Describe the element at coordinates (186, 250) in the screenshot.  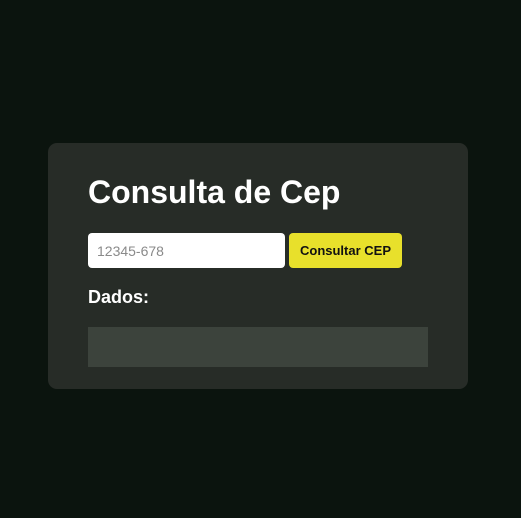
I see `cep-input` at that location.